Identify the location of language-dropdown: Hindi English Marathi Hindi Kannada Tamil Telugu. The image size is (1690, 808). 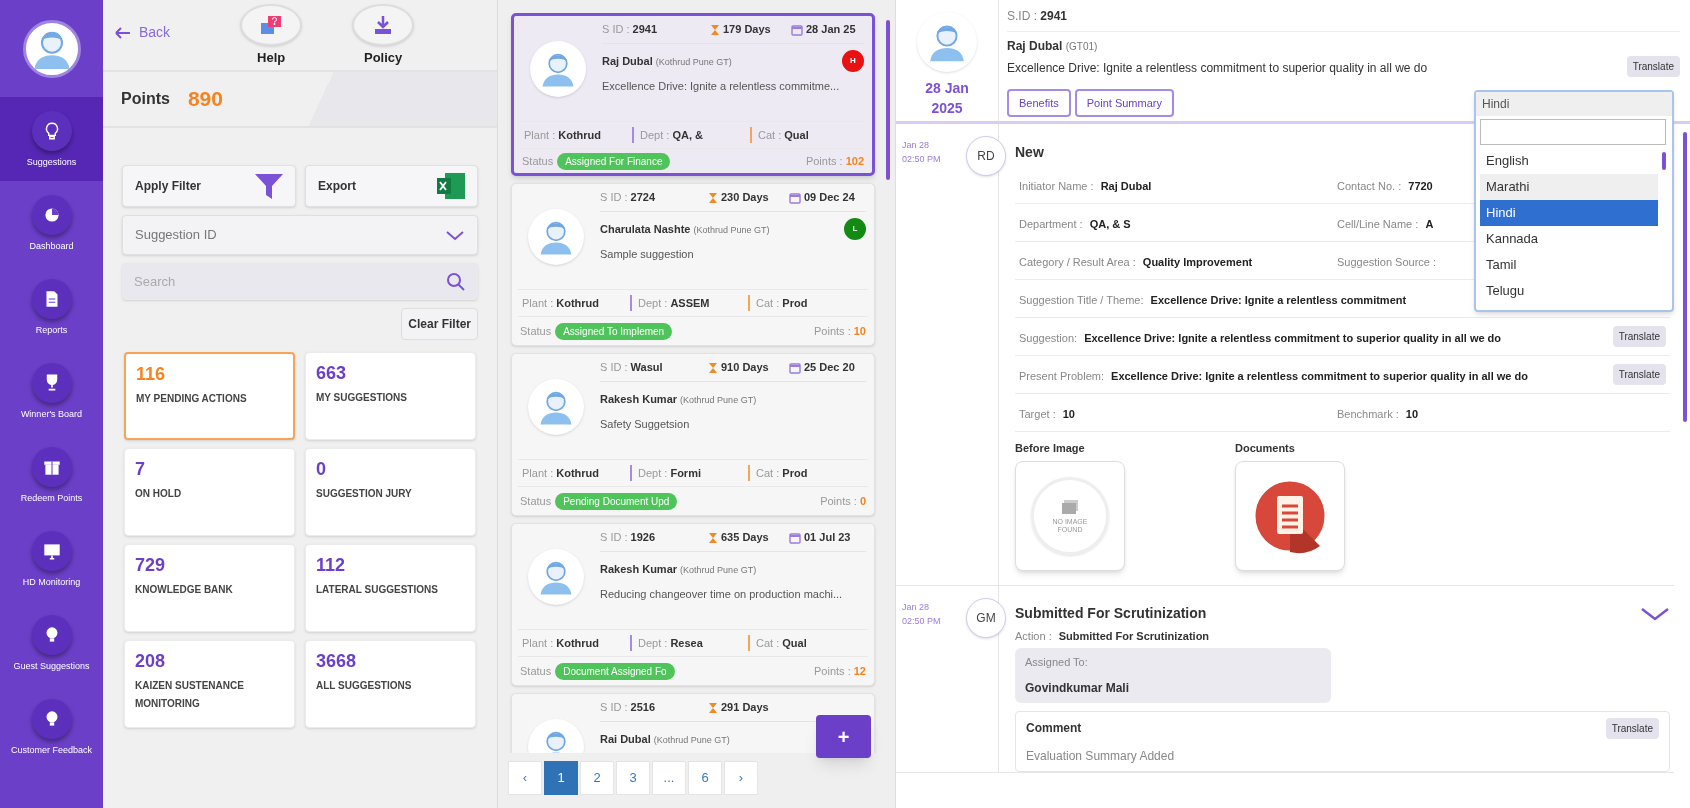
(1574, 201).